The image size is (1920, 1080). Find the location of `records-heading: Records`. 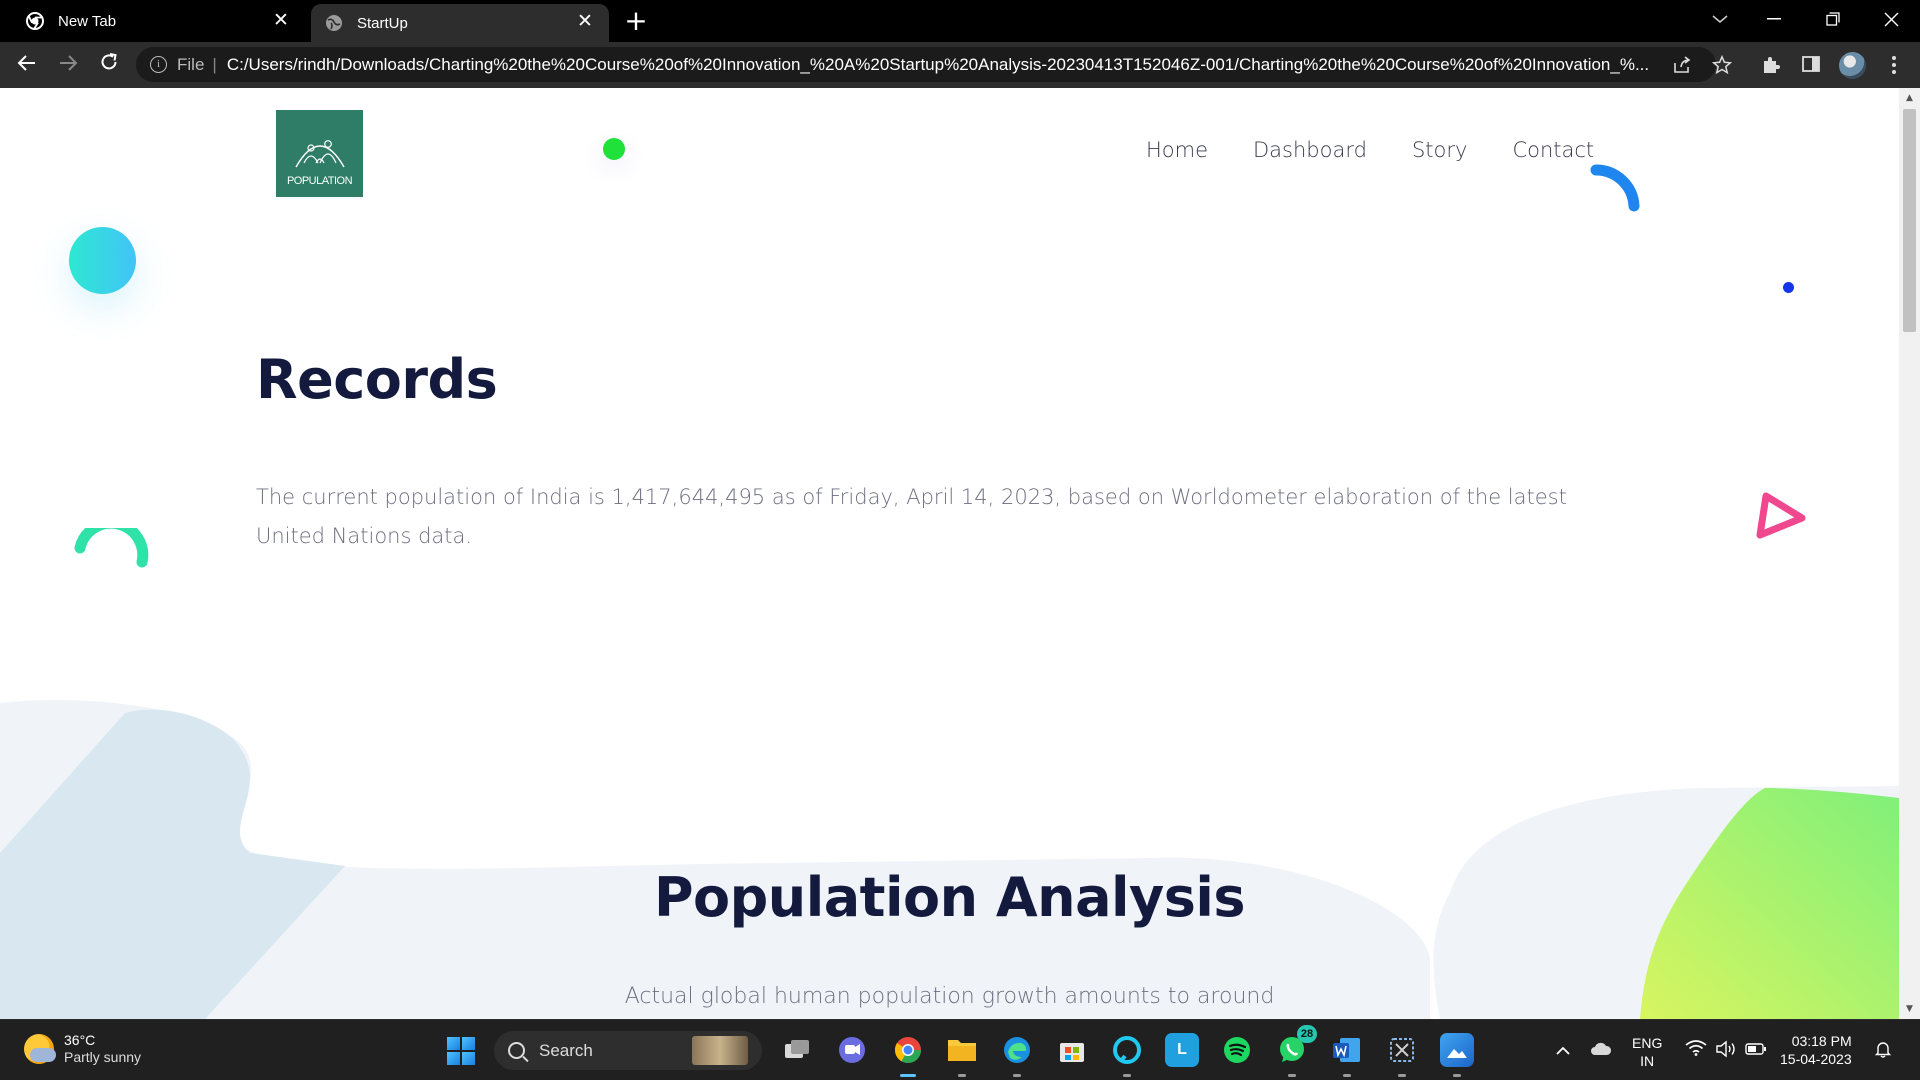

records-heading: Records is located at coordinates (377, 379).